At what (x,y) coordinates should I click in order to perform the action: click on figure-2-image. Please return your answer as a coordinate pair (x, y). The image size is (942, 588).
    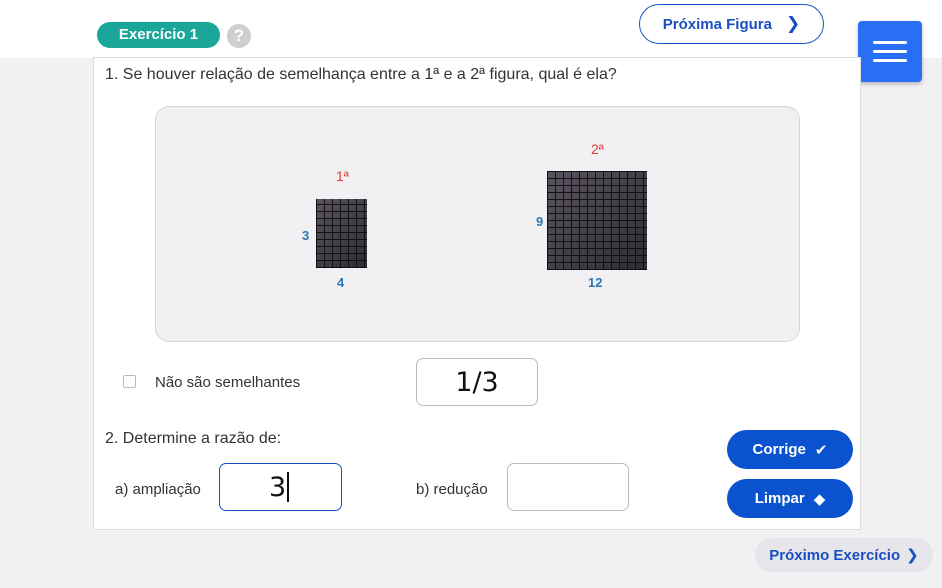
    Looking at the image, I should click on (597, 220).